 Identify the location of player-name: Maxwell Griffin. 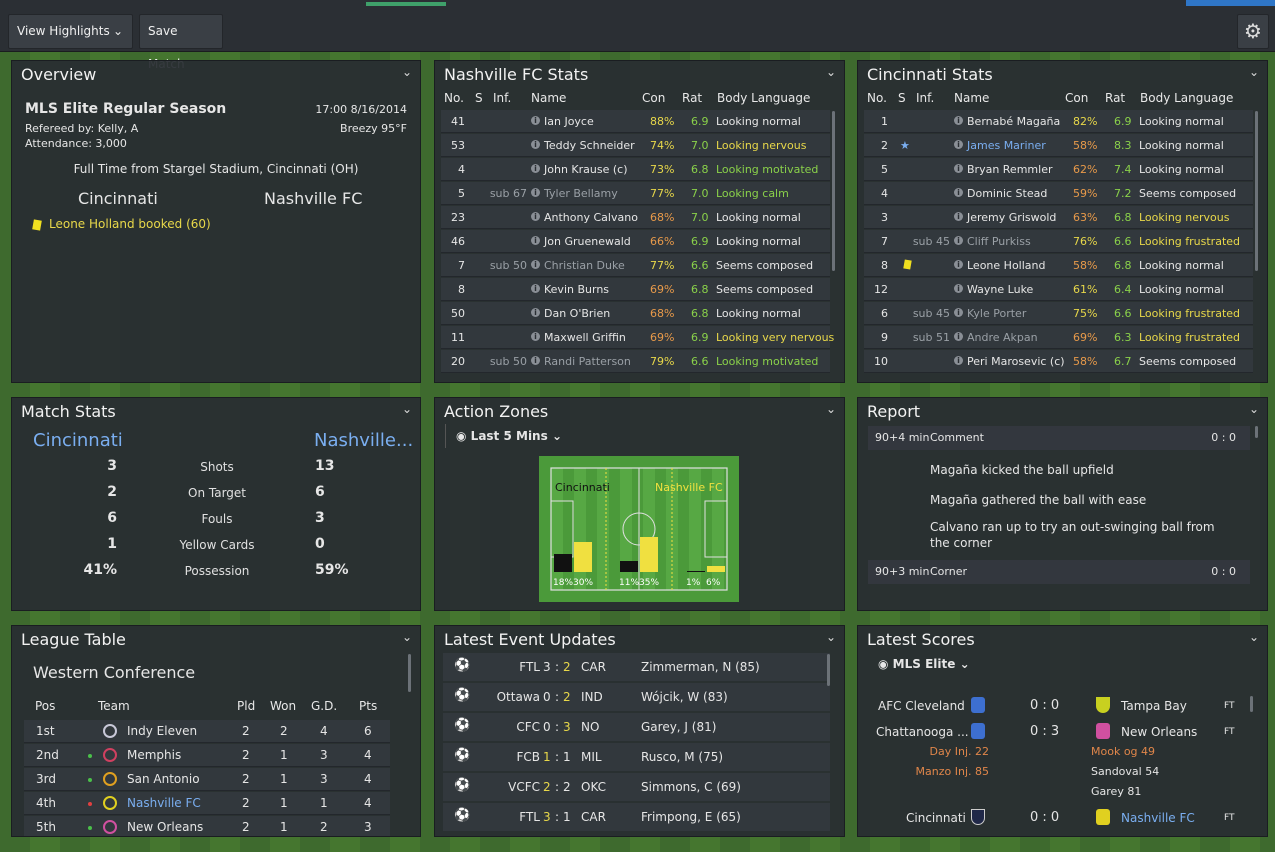
(585, 337).